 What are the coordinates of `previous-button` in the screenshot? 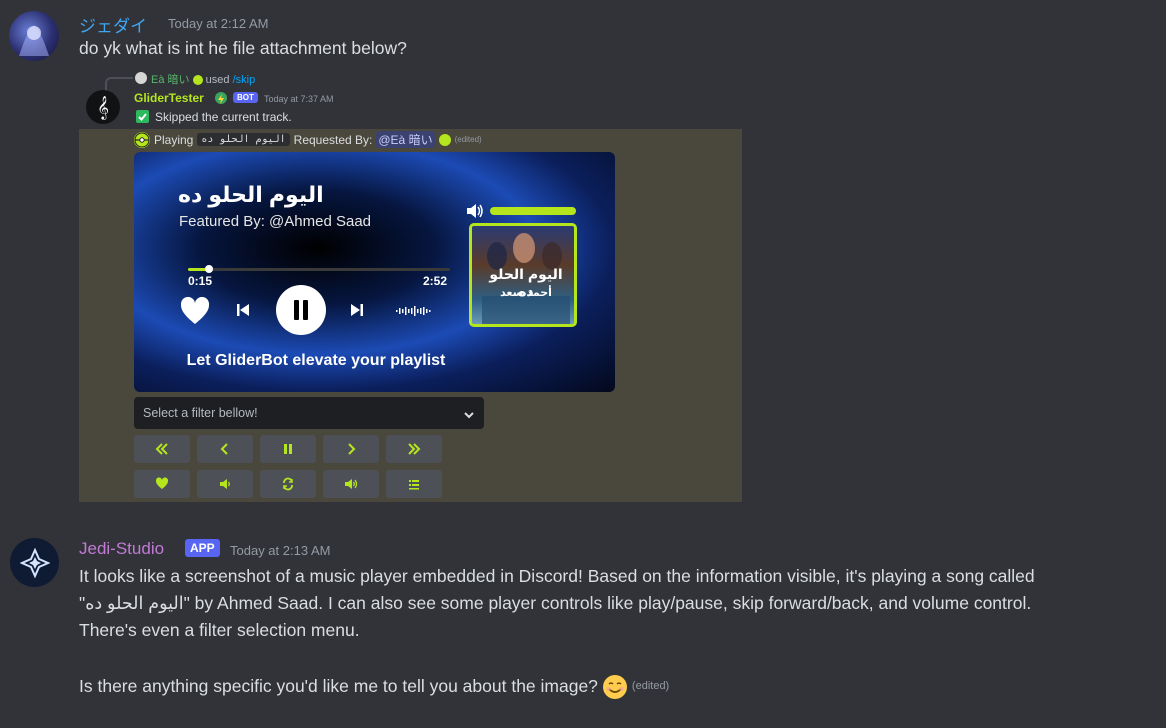 It's located at (225, 449).